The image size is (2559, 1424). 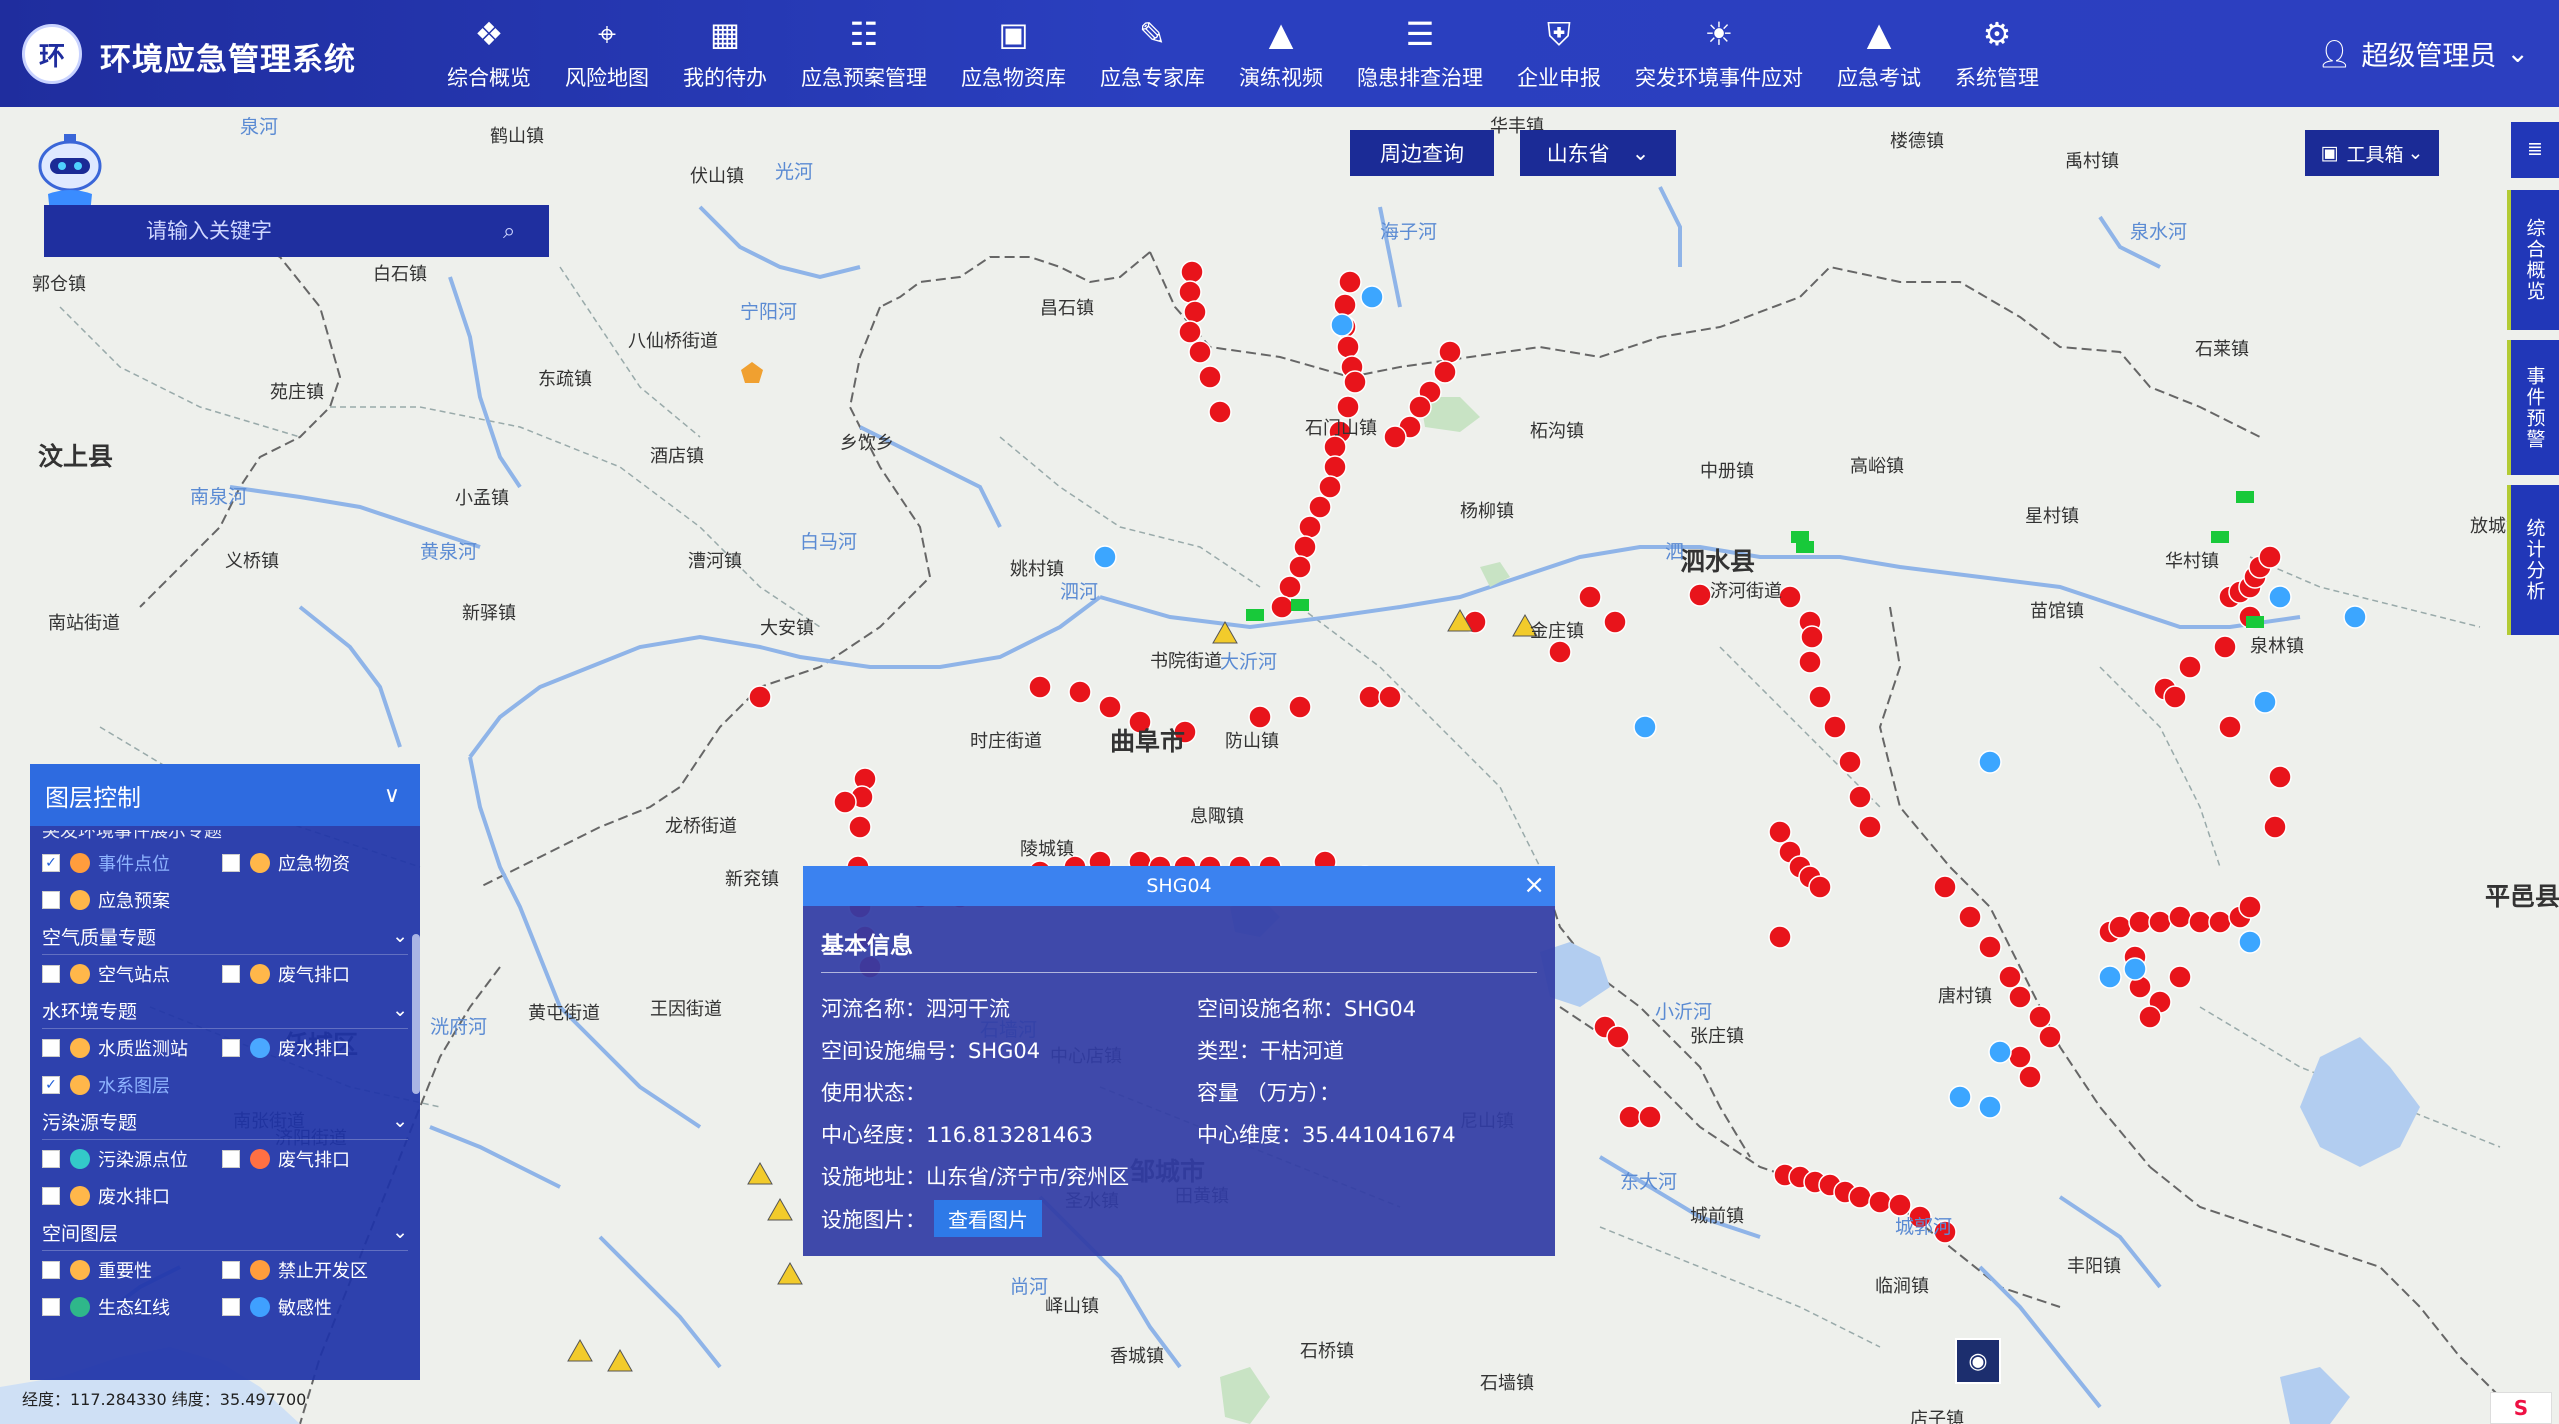 I want to click on nav-item-0: ❖ 综合概览, so click(x=489, y=53).